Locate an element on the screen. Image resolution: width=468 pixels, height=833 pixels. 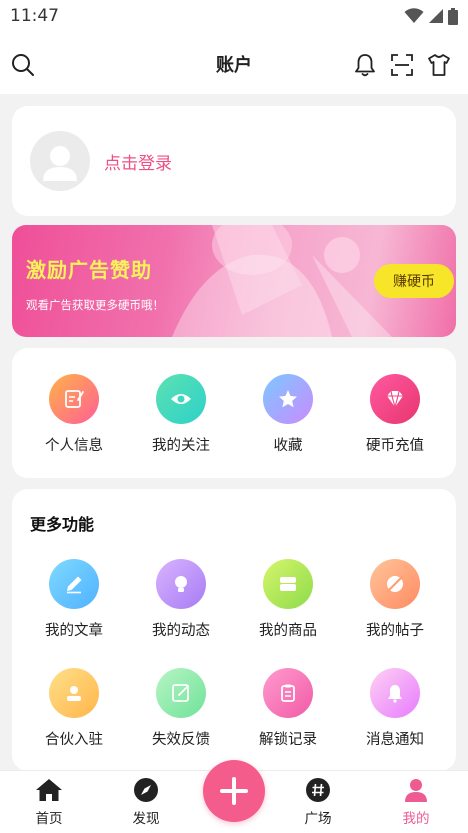
login-link: 点击登录 is located at coordinates (138, 161).